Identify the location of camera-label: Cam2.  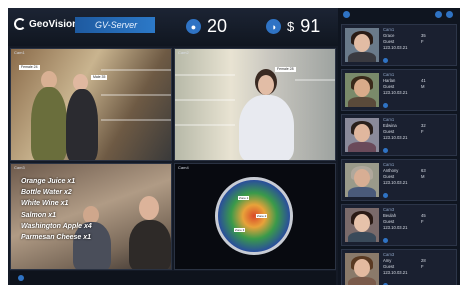
(183, 52).